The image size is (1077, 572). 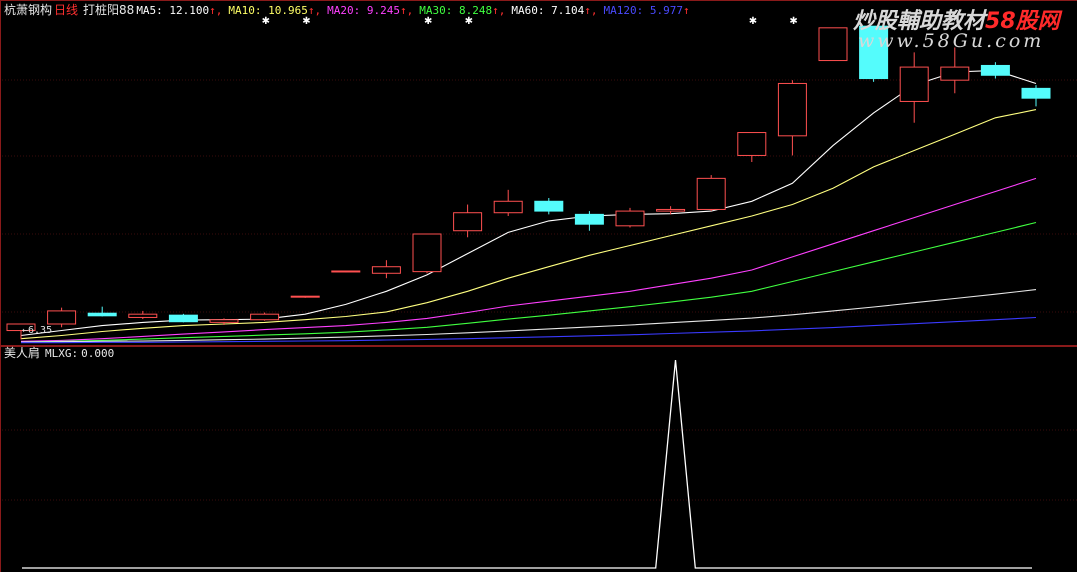 I want to click on lower-pane-header: 美人肩 MLXG: 0.000, so click(x=61, y=353).